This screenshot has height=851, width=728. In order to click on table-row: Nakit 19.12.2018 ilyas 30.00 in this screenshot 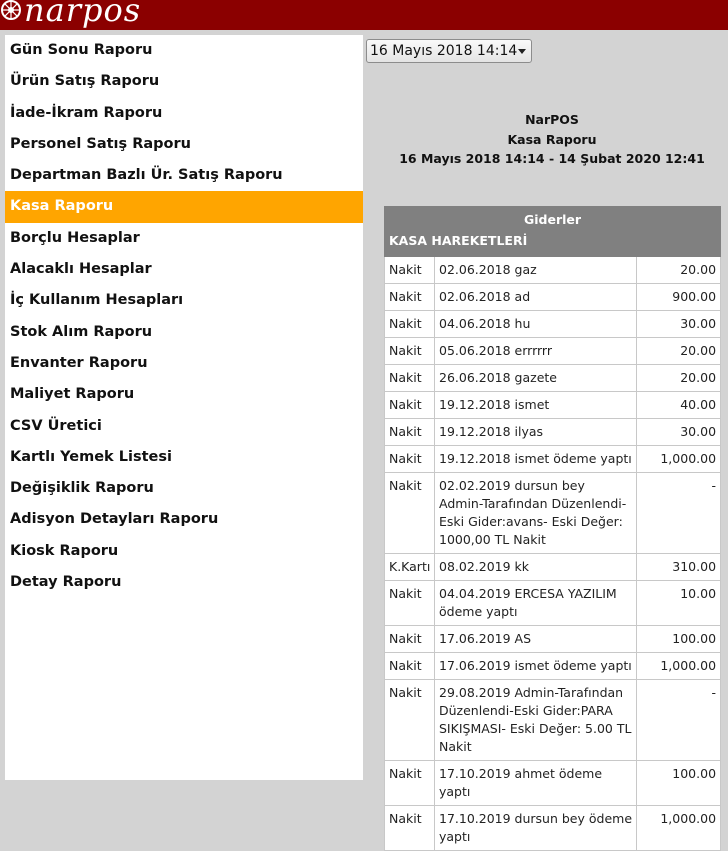, I will do `click(553, 432)`.